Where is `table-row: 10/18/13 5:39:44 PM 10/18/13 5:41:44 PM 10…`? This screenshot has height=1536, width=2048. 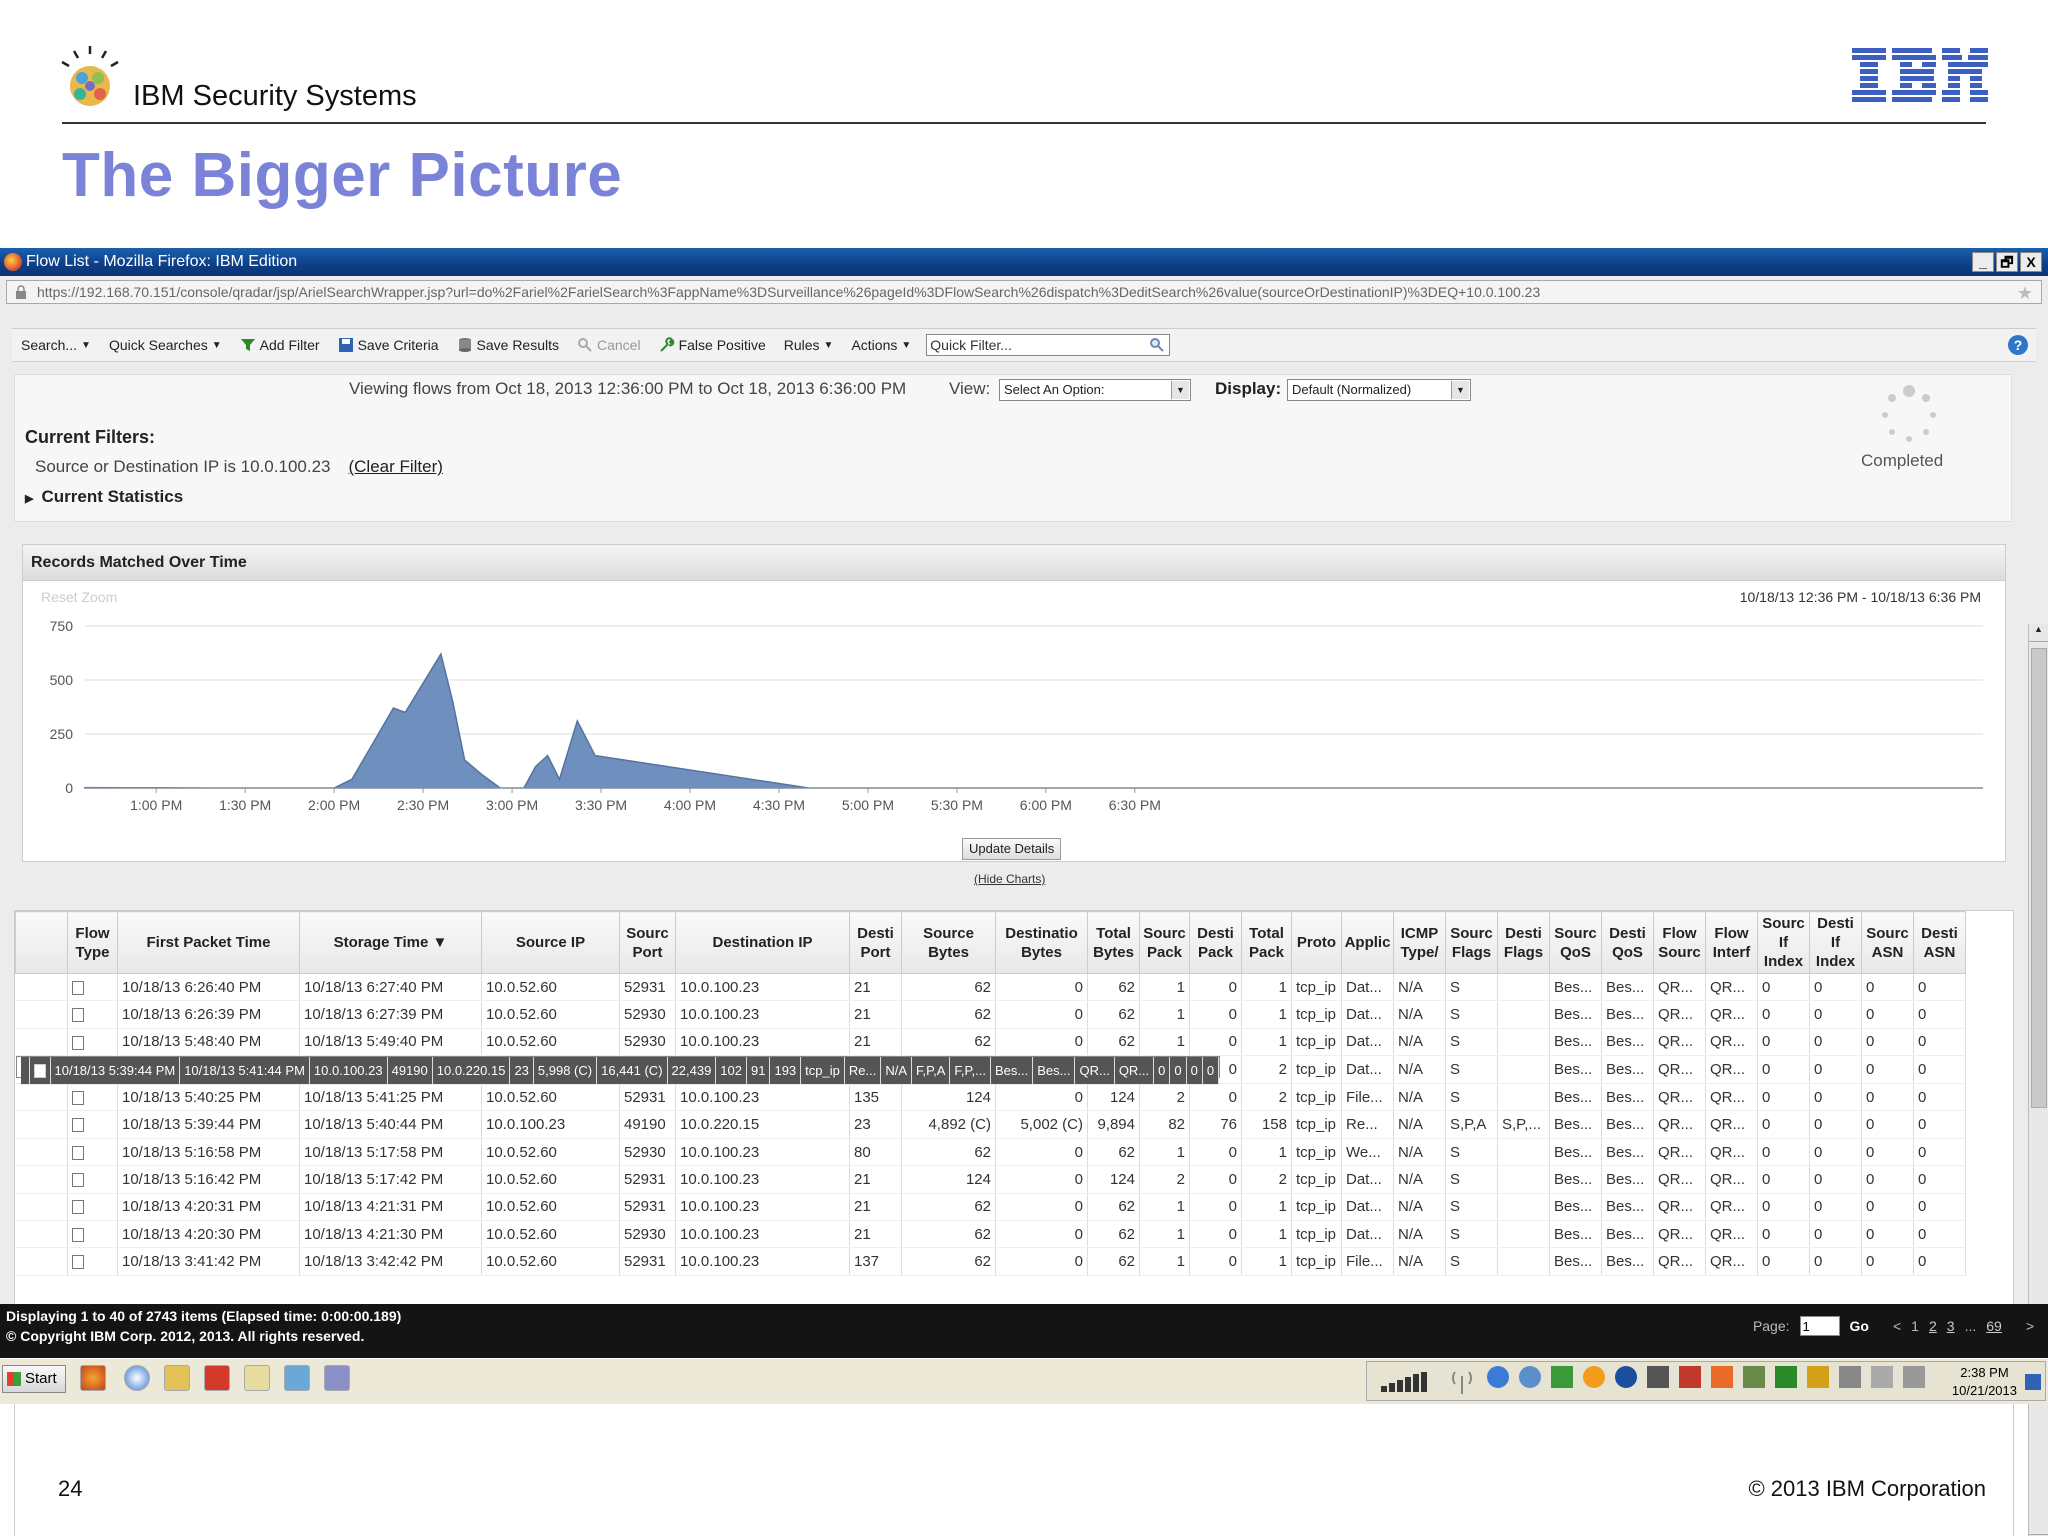 table-row: 10/18/13 5:39:44 PM 10/18/13 5:41:44 PM 10… is located at coordinates (618, 1071).